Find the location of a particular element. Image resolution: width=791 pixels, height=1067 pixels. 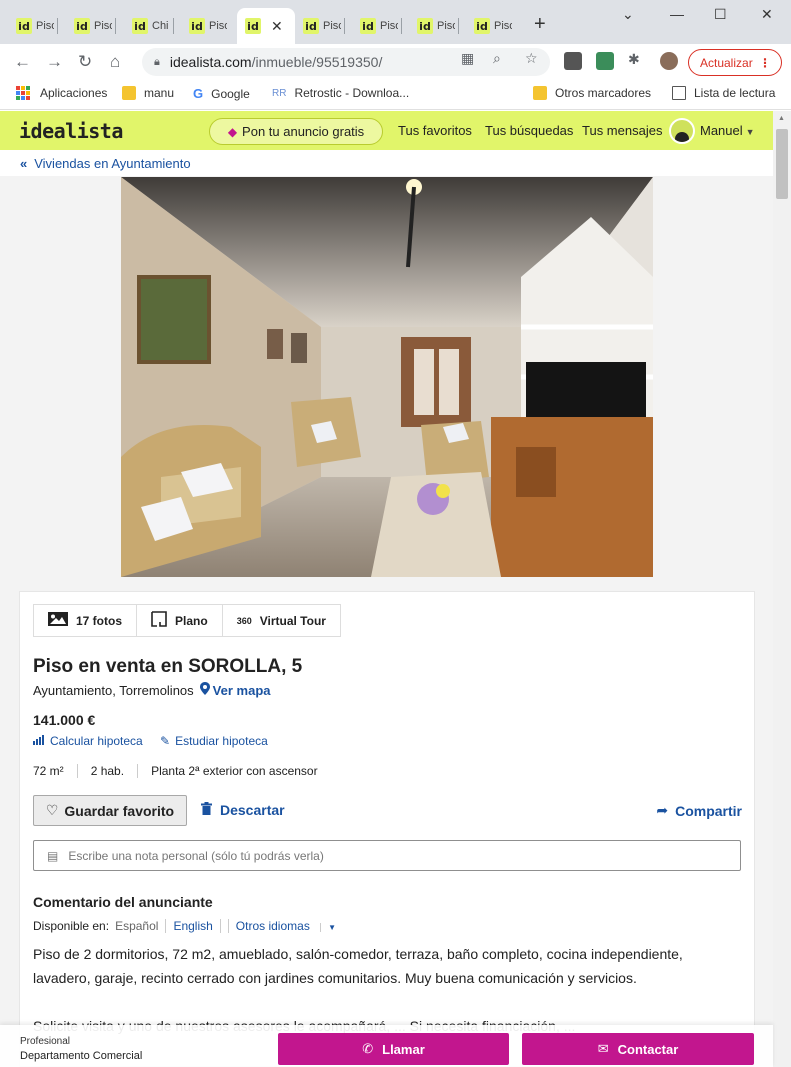

view-map-link: Ver mapa is located at coordinates (235, 690).